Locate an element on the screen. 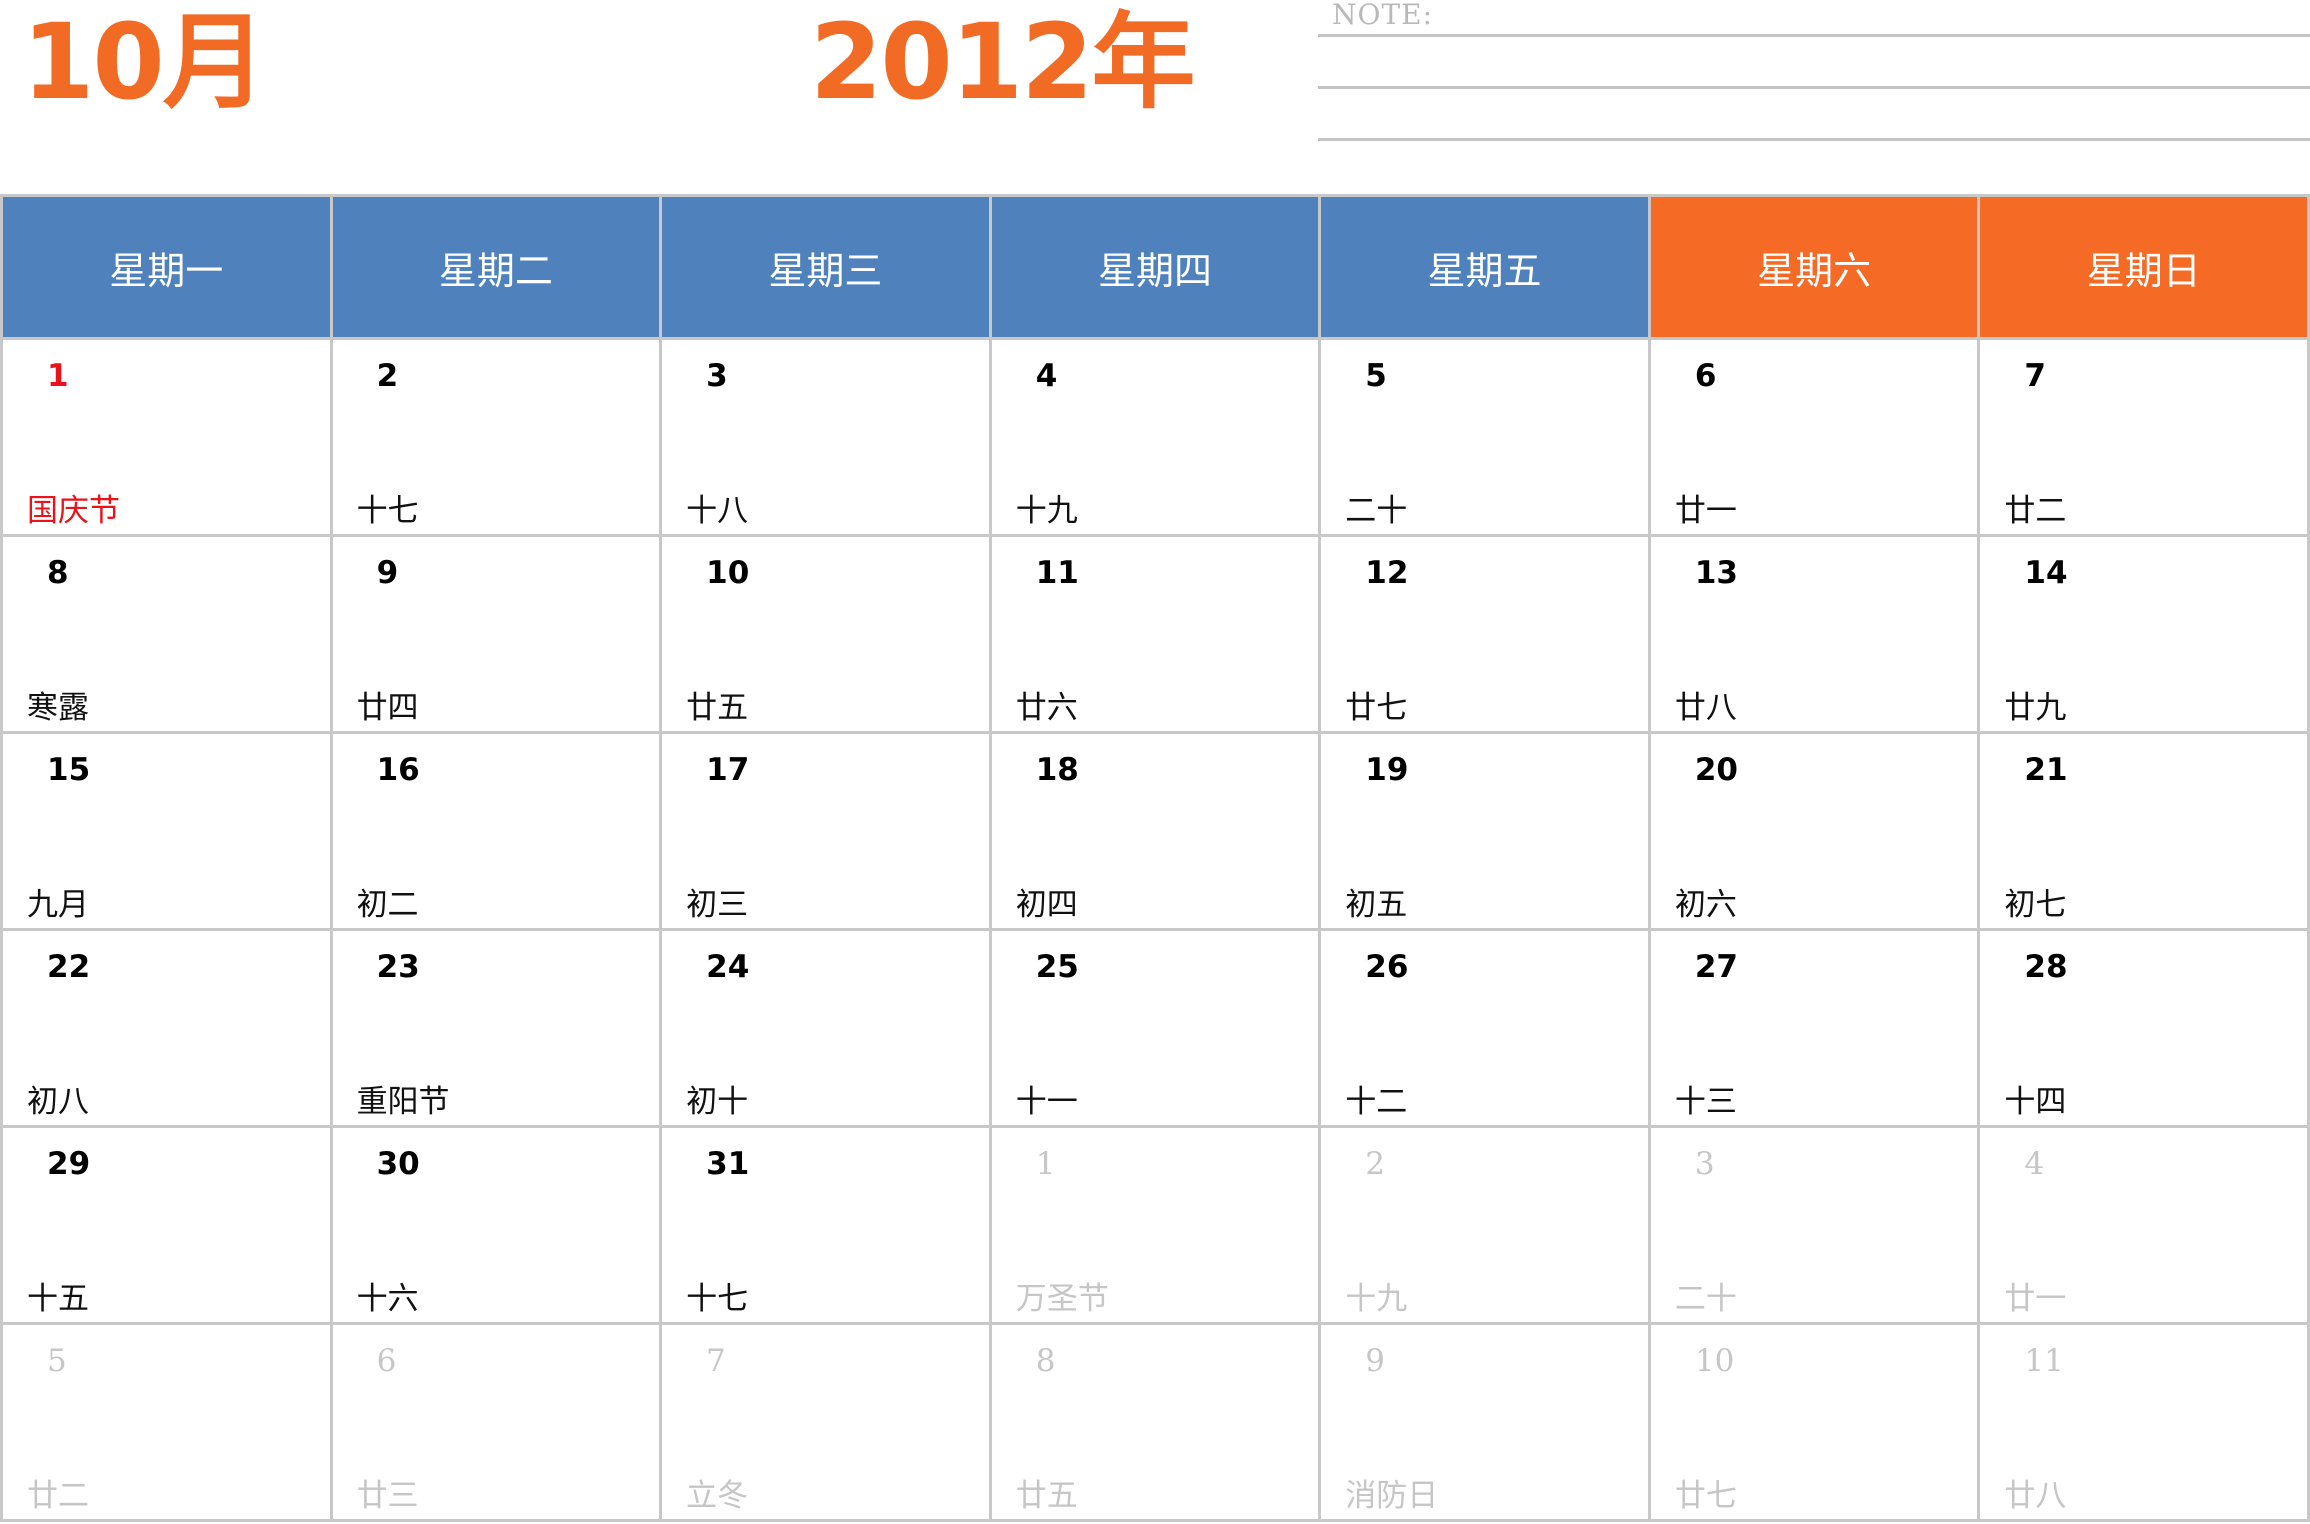 The image size is (2310, 1524). lunar-date: 初三 is located at coordinates (717, 905).